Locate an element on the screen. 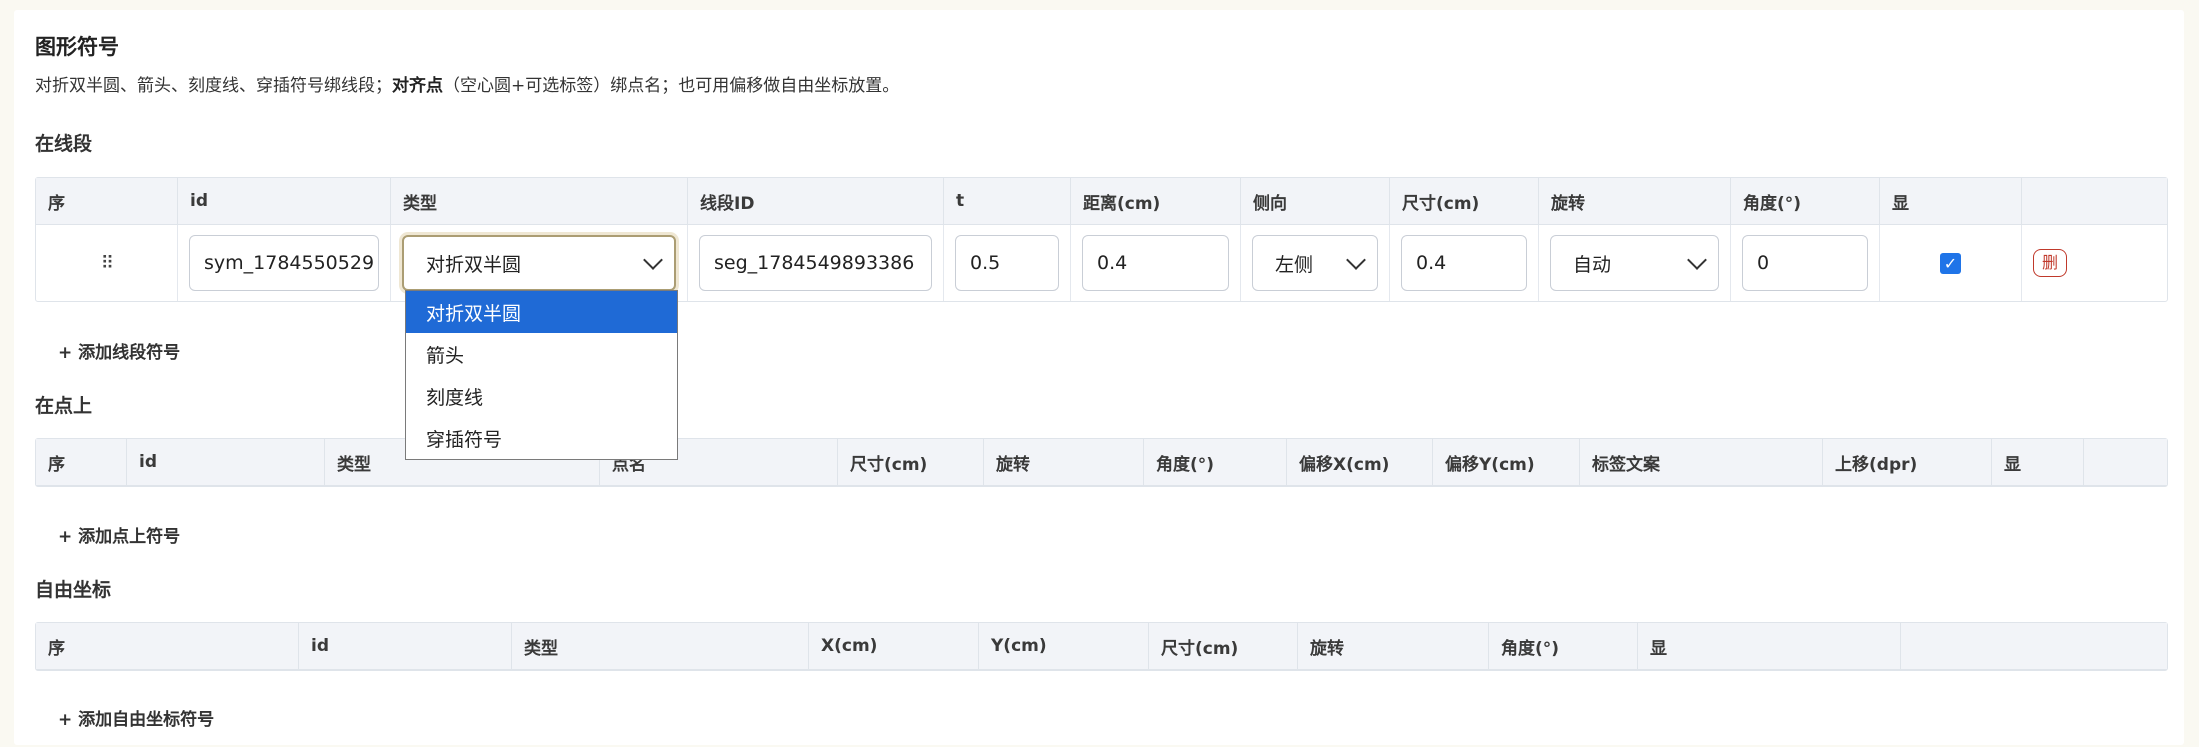  table-header: 序 id 类型 X(cm) Y(cm) 尺寸(cm) 旋转 角度(°) 显 is located at coordinates (1101, 646).